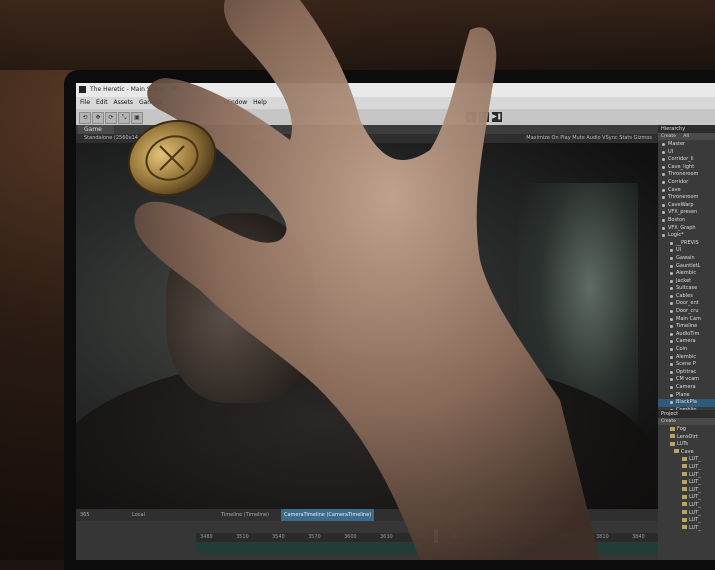  What do you see at coordinates (137, 118) in the screenshot?
I see `rect-tool-button: ▣` at bounding box center [137, 118].